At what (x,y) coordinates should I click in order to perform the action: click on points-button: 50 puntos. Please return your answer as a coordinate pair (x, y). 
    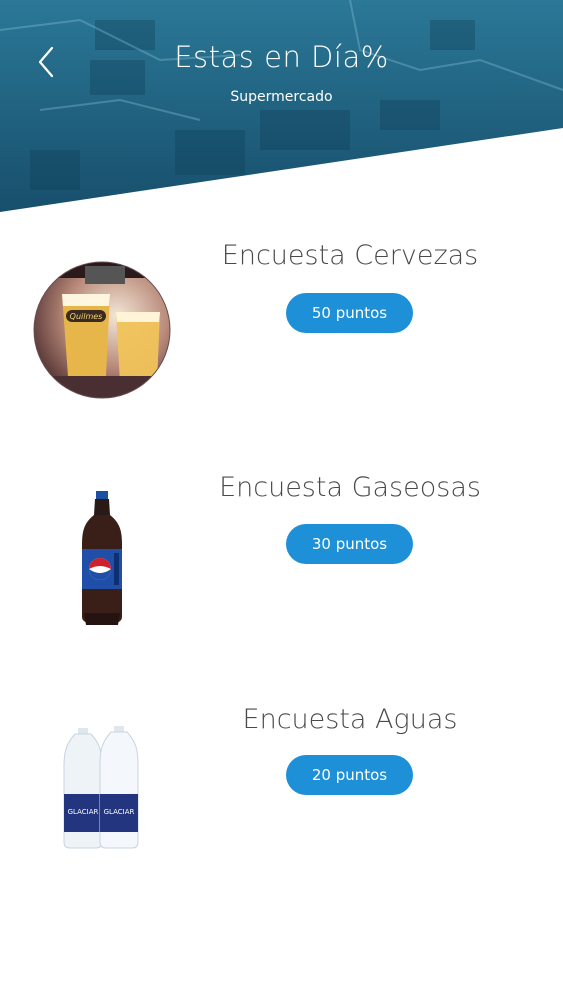
    Looking at the image, I should click on (349, 313).